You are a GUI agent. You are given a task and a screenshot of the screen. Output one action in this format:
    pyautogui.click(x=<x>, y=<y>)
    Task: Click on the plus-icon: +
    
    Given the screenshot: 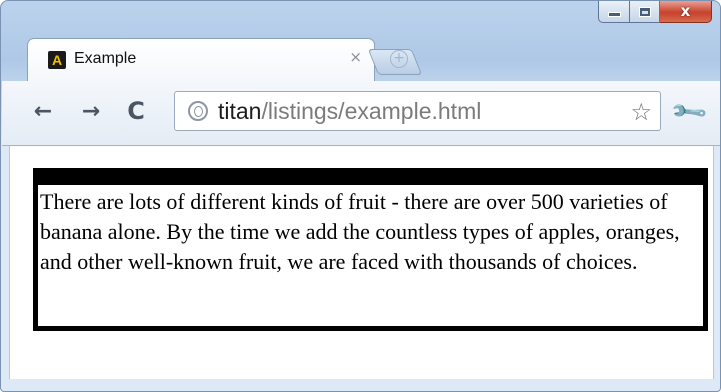 What is the action you would take?
    pyautogui.click(x=399, y=59)
    